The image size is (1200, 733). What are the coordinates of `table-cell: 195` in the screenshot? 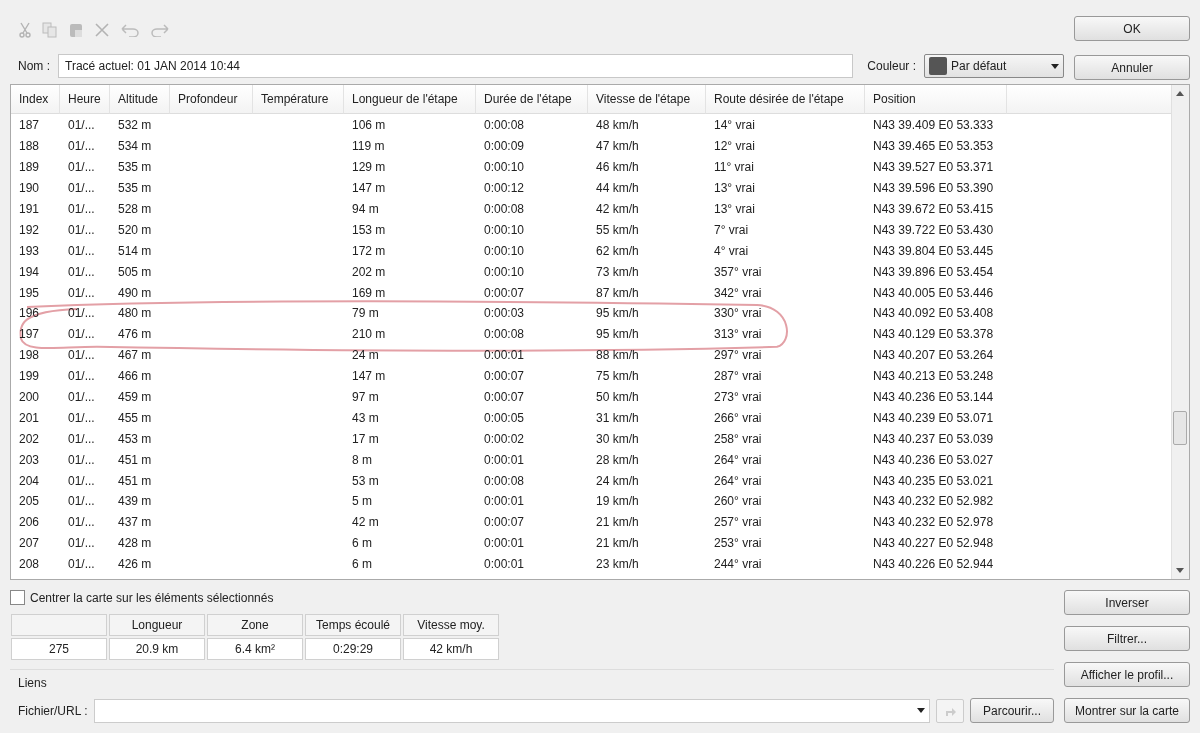 It's located at (29, 292).